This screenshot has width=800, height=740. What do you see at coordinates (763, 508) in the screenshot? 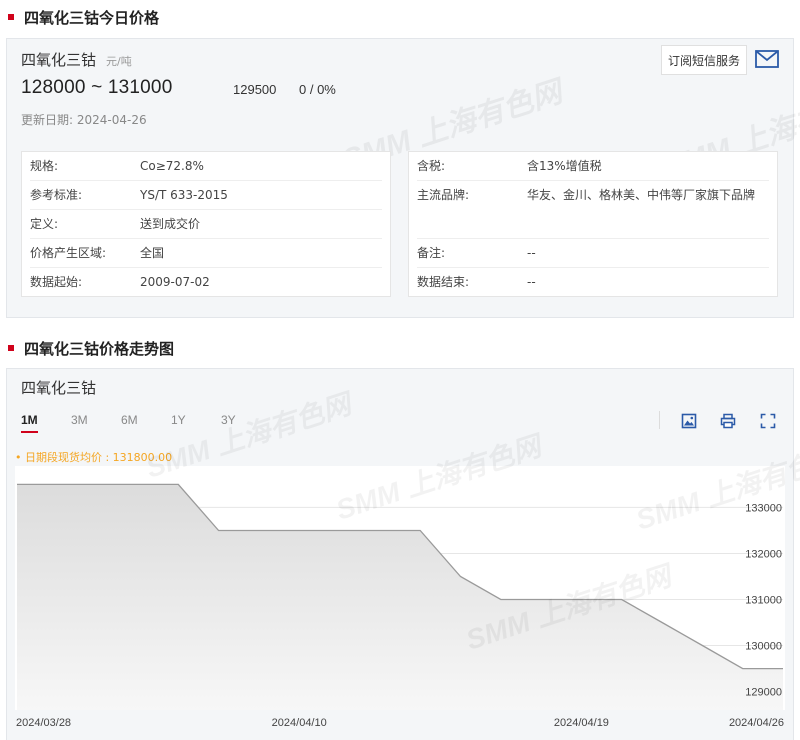
I see `y-tick-label: 133000` at bounding box center [763, 508].